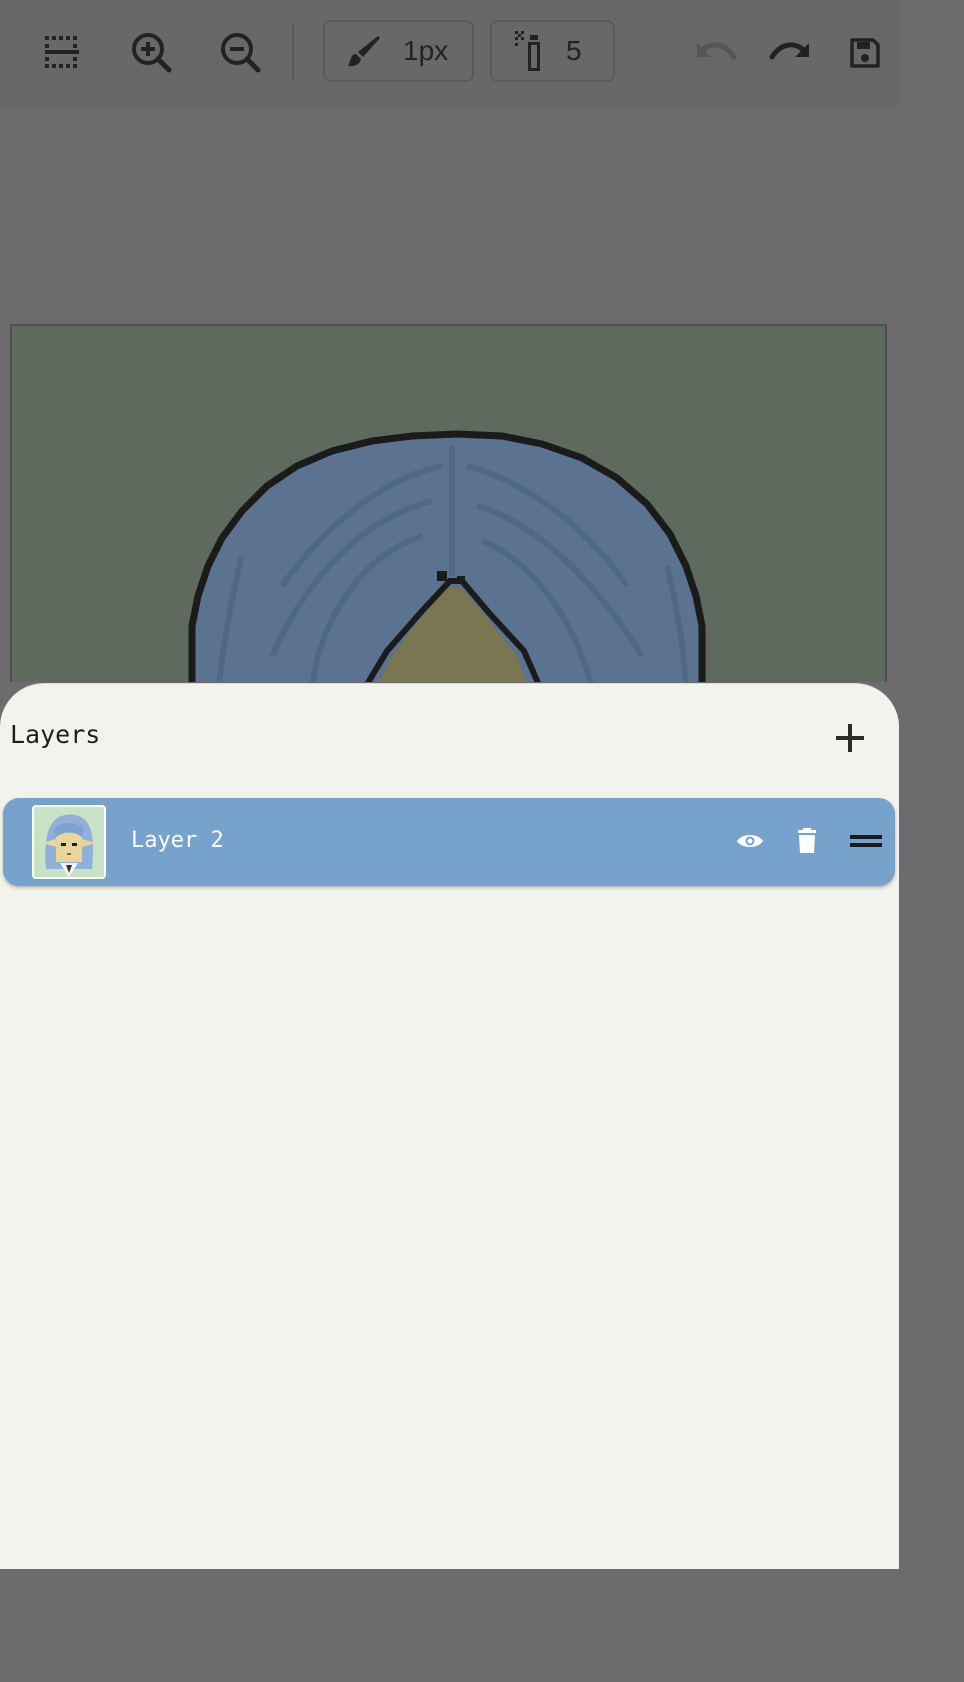 This screenshot has width=964, height=1682. Describe the element at coordinates (750, 841) in the screenshot. I see `eye-icon` at that location.